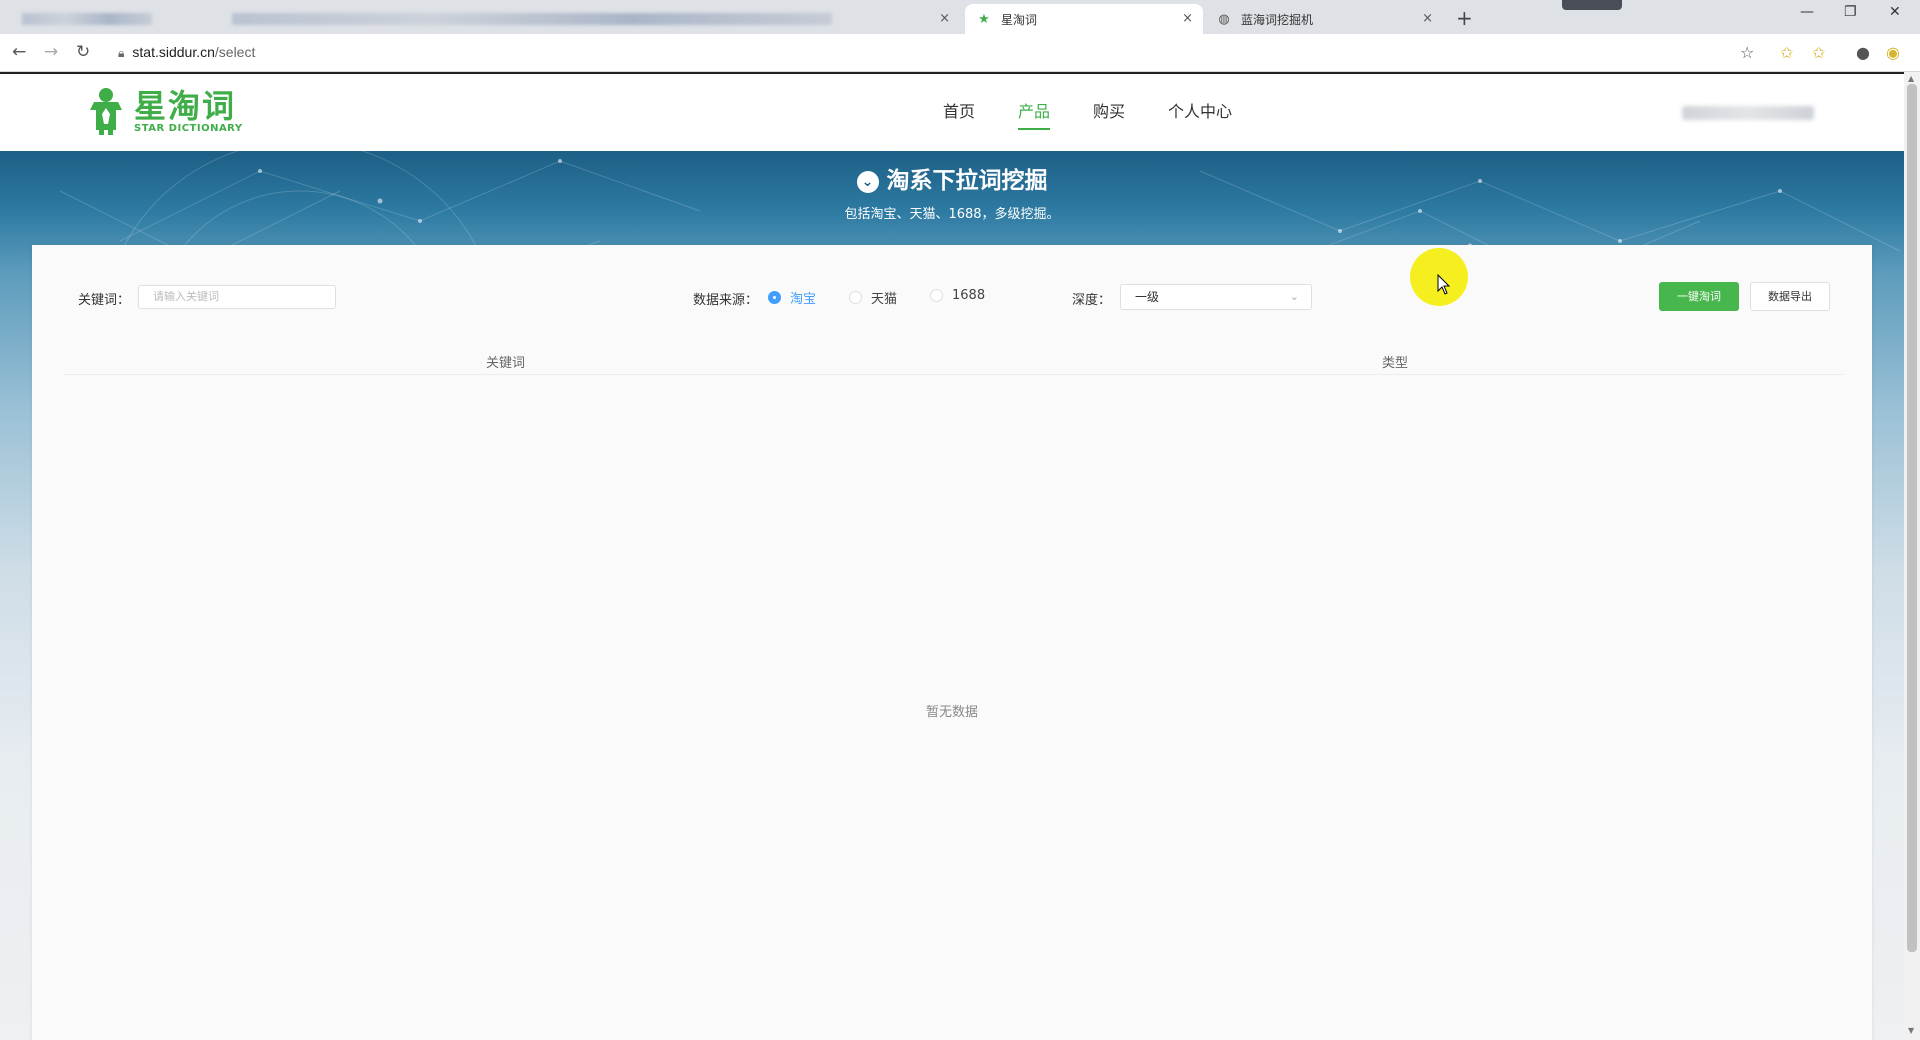 This screenshot has height=1040, width=1920. Describe the element at coordinates (1464, 18) in the screenshot. I see `new-tab-button: +` at that location.